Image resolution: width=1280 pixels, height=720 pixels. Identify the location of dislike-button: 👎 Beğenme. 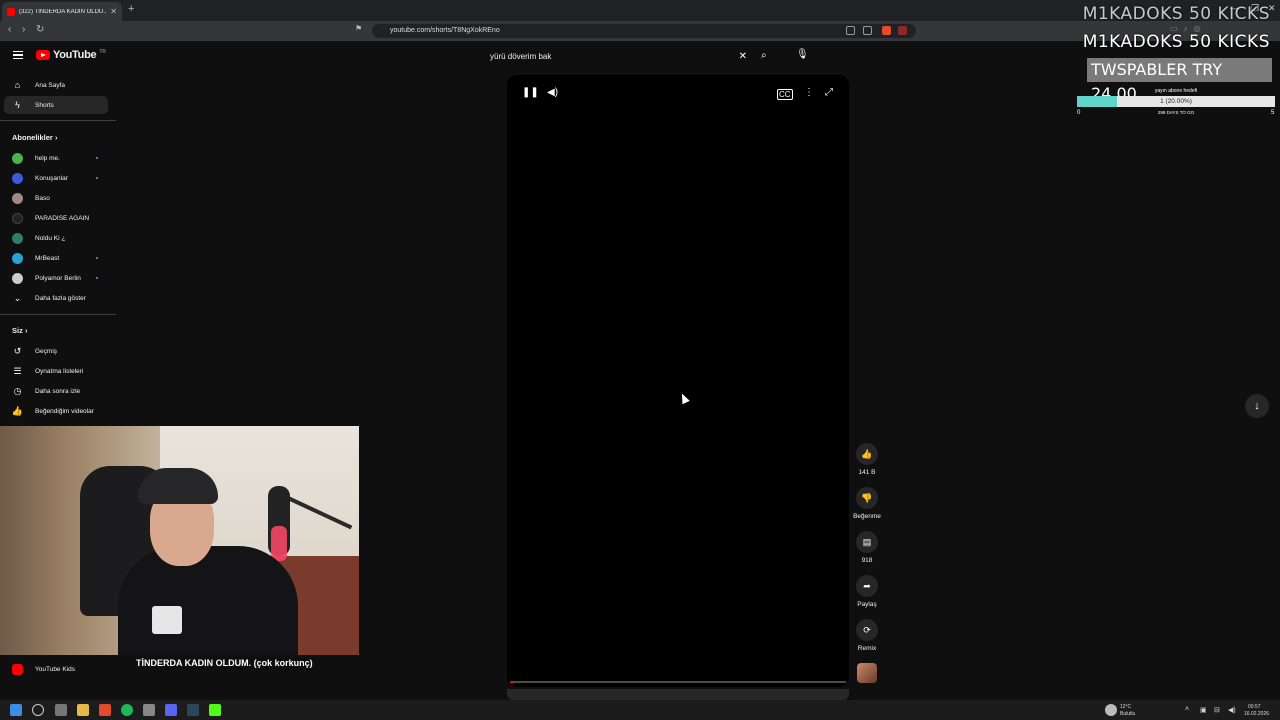
(867, 503).